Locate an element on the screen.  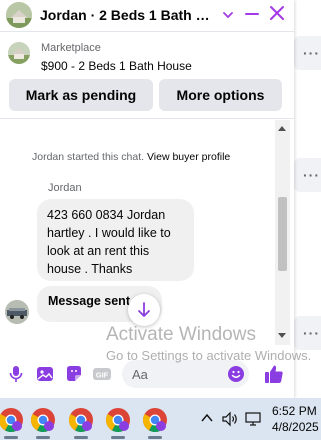
svg-text: GIF is located at coordinates (102, 375).